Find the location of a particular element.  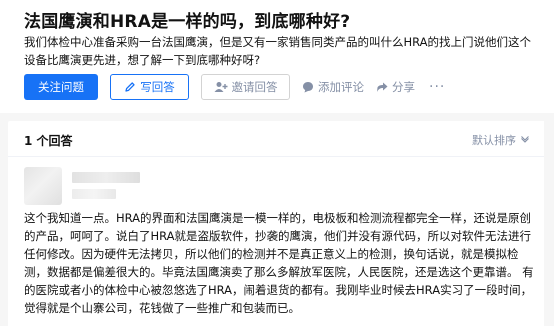

answer-author is located at coordinates (134, 189).